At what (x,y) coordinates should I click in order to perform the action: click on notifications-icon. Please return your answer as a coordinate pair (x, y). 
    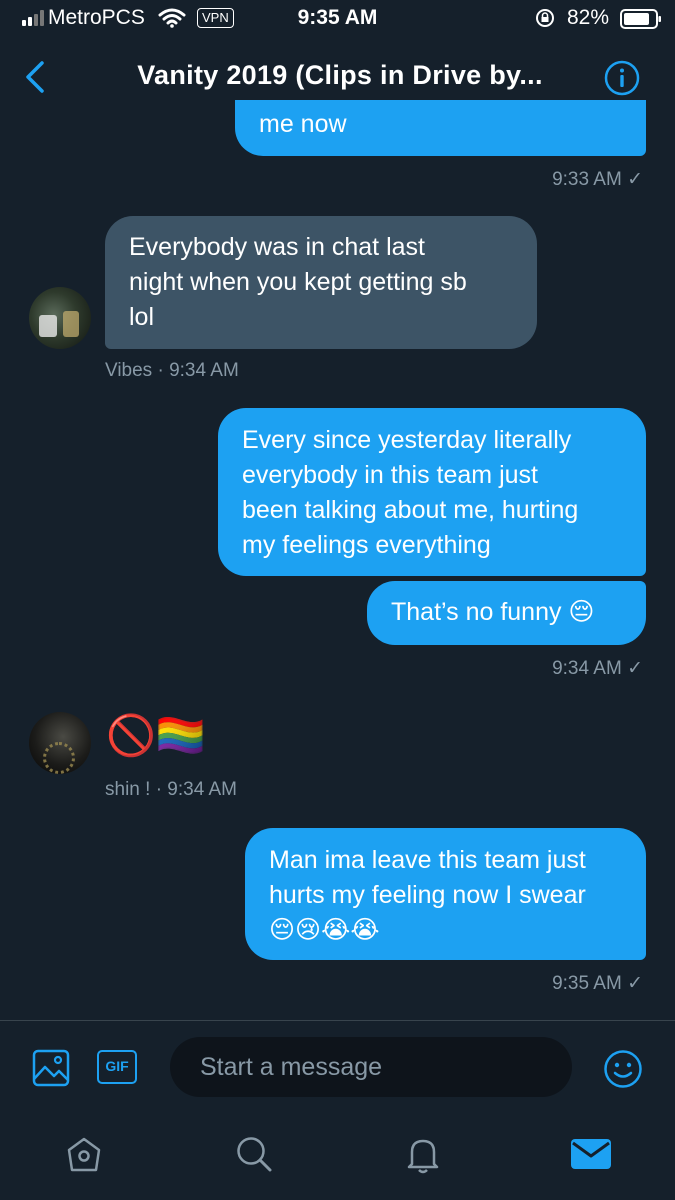
    Looking at the image, I should click on (423, 1154).